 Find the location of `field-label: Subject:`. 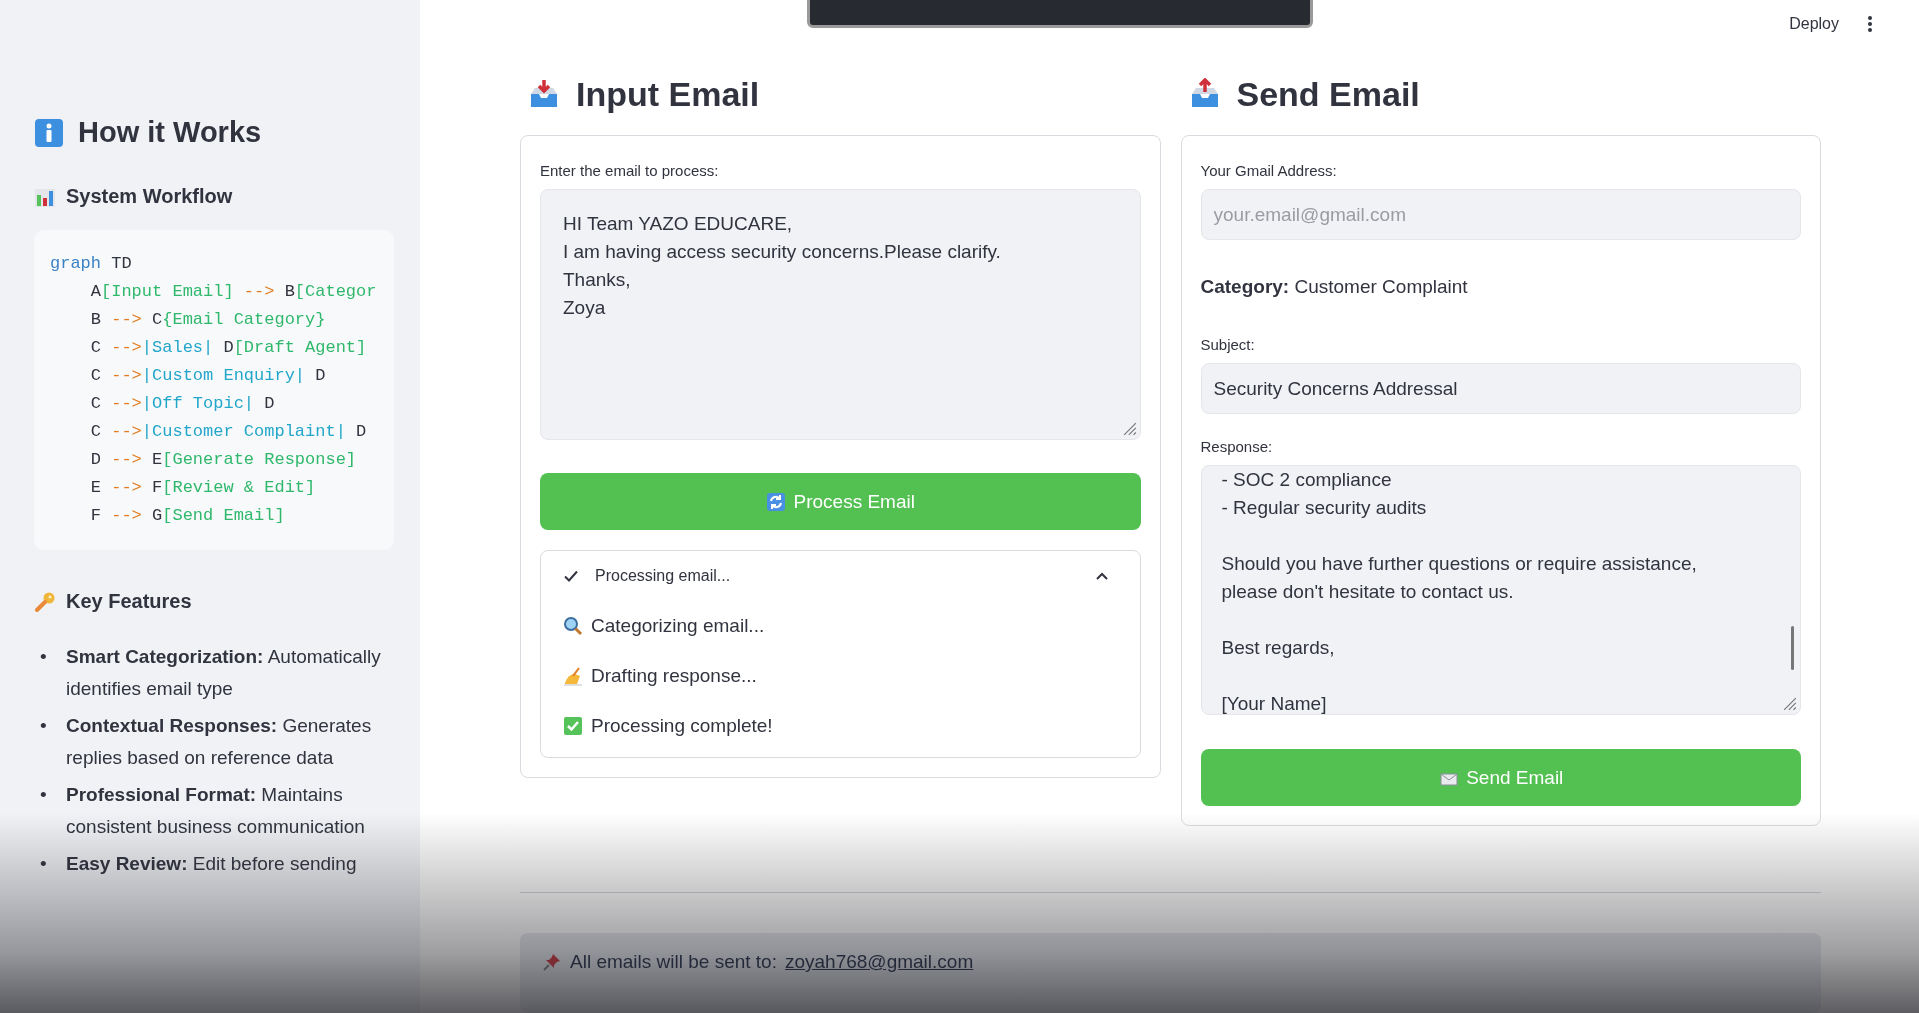

field-label: Subject: is located at coordinates (1228, 344).